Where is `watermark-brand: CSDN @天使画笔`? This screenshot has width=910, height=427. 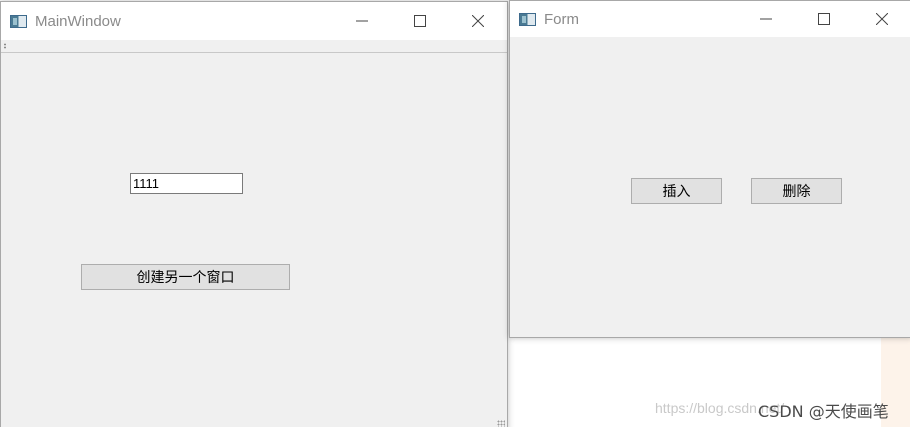
watermark-brand: CSDN @天使画笔 is located at coordinates (823, 411).